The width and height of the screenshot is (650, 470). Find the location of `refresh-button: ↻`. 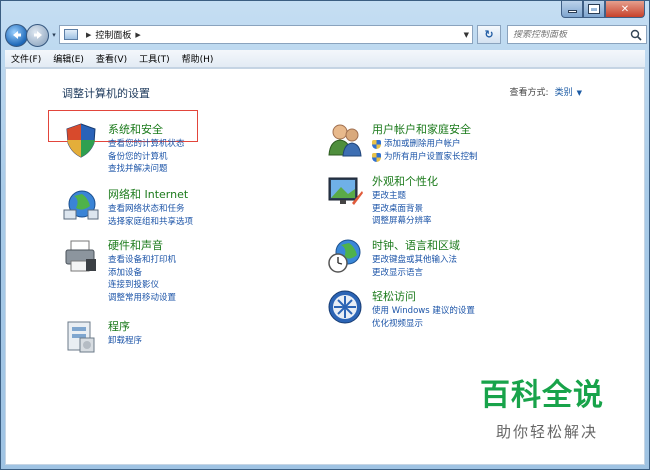

refresh-button: ↻ is located at coordinates (489, 34).